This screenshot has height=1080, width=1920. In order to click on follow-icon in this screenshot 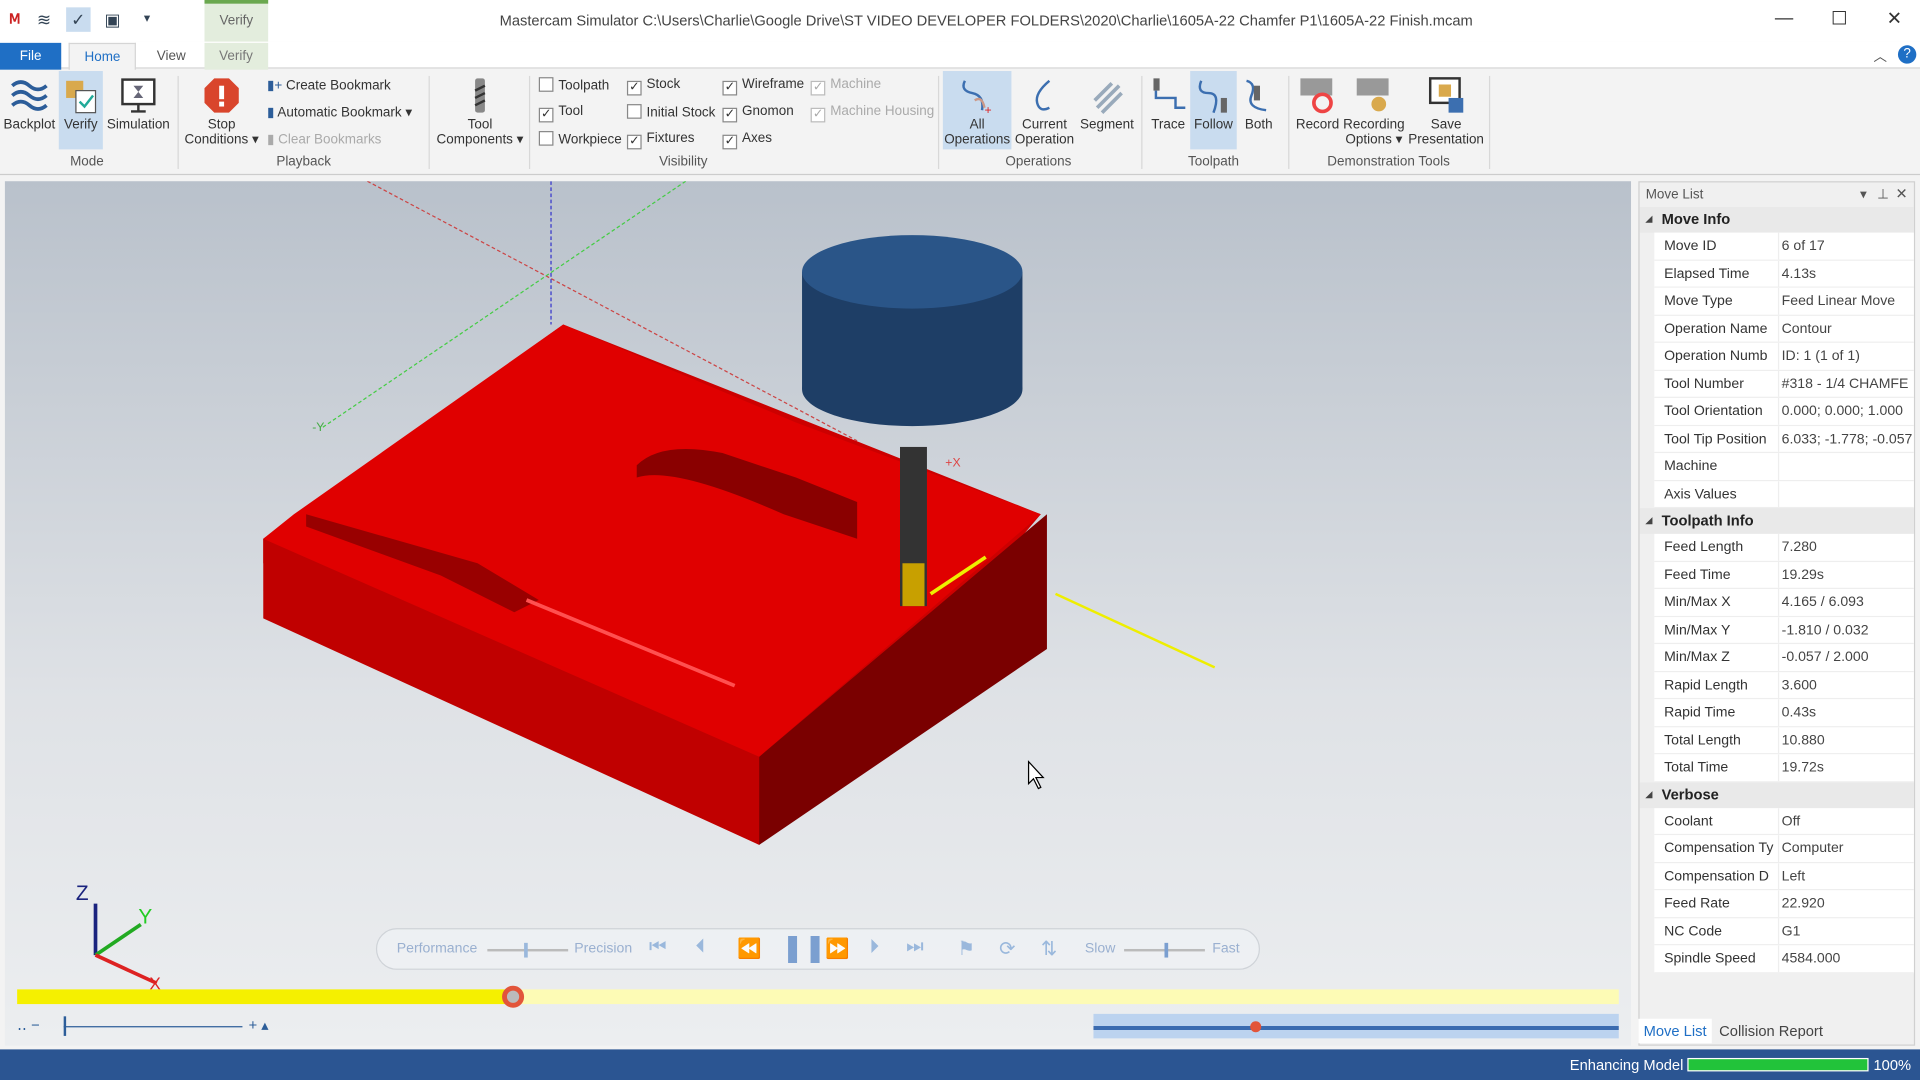, I will do `click(1212, 97)`.